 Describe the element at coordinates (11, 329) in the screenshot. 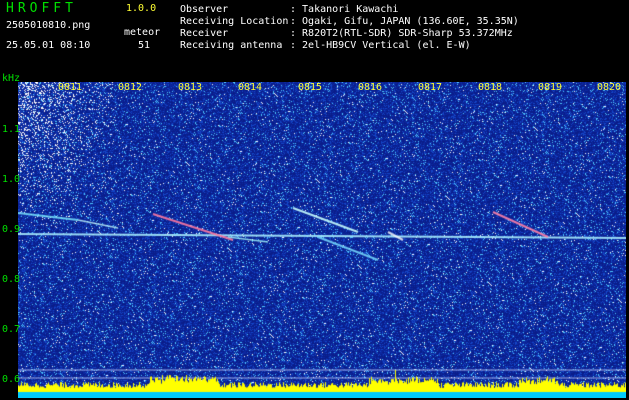

I see `y-tick-label: 0.7` at that location.